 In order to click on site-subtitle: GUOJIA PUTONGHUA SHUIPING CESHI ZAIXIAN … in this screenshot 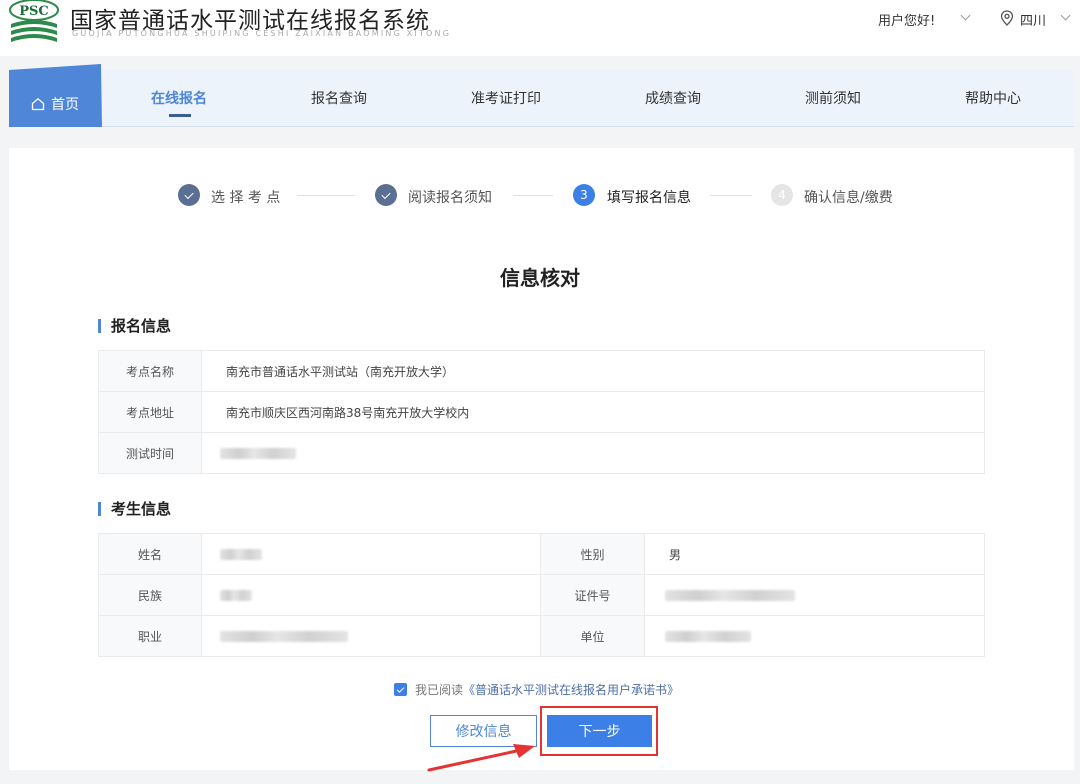, I will do `click(262, 33)`.